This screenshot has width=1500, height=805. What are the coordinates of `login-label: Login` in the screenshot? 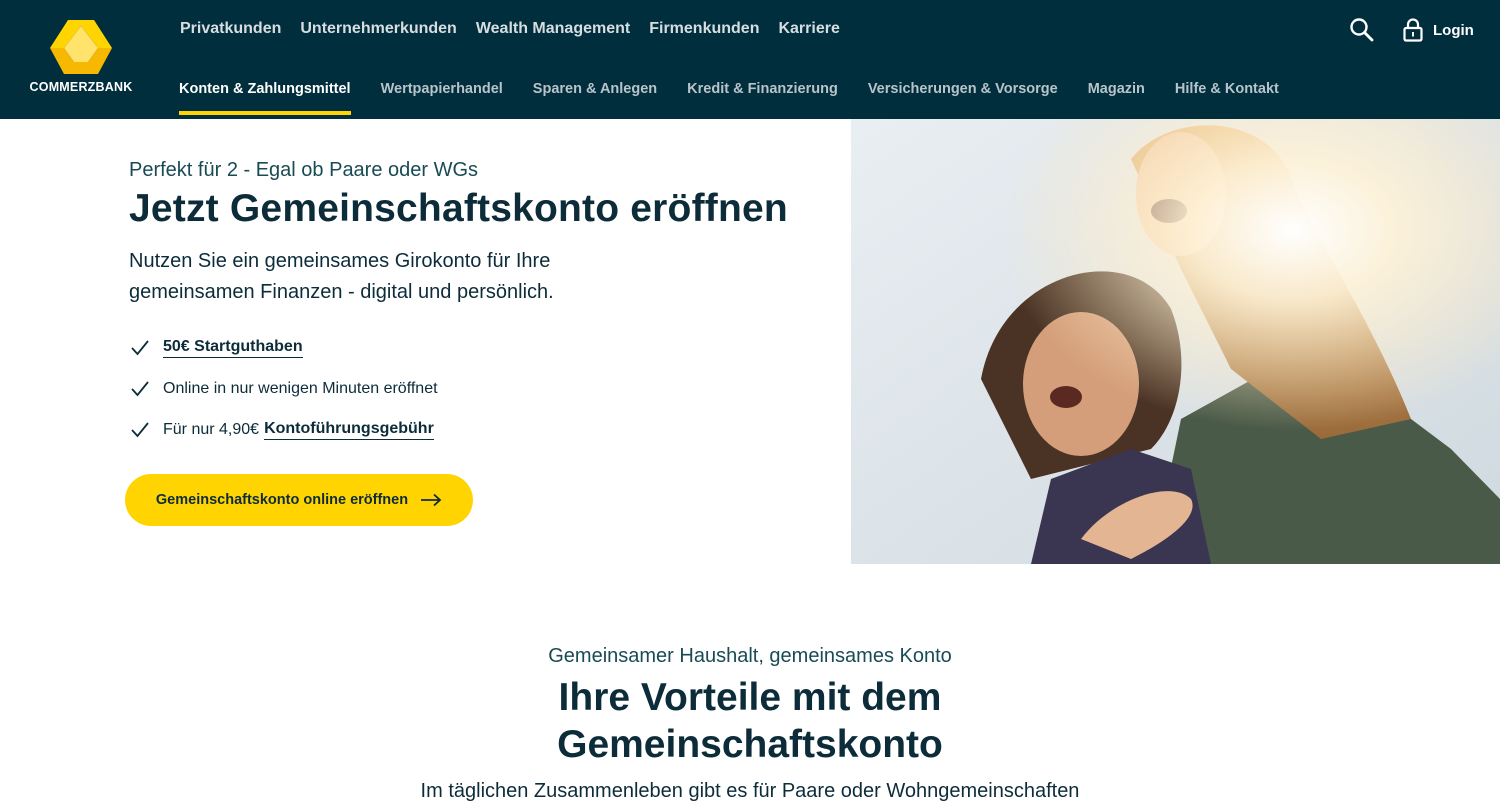 It's located at (1453, 30).